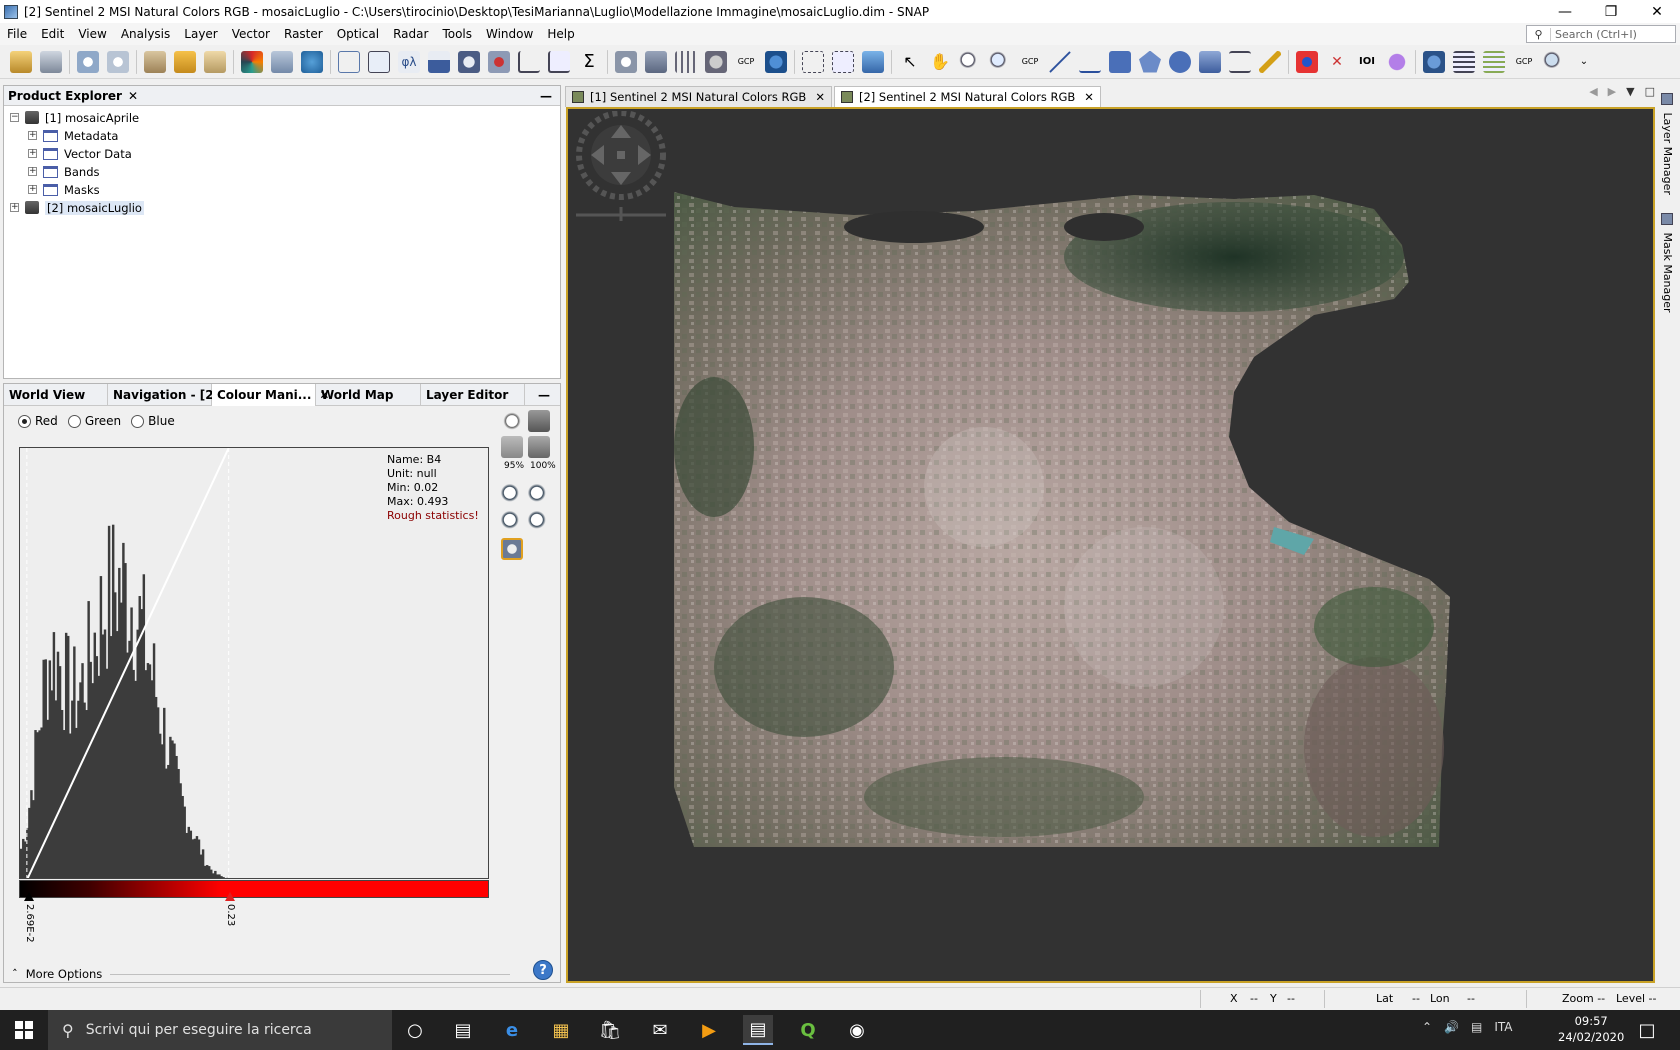 The width and height of the screenshot is (1680, 1050). Describe the element at coordinates (910, 62) in the screenshot. I see `select-tool-icon: ↖` at that location.